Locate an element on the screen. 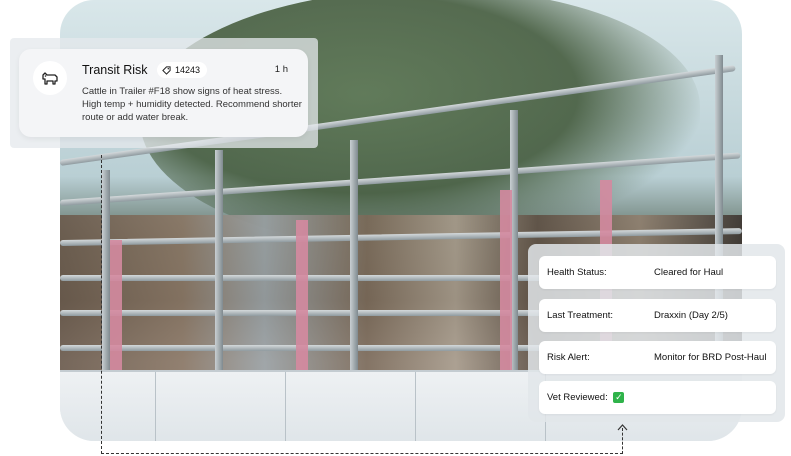  last-treatment-label: Last Treatment: is located at coordinates (580, 315).